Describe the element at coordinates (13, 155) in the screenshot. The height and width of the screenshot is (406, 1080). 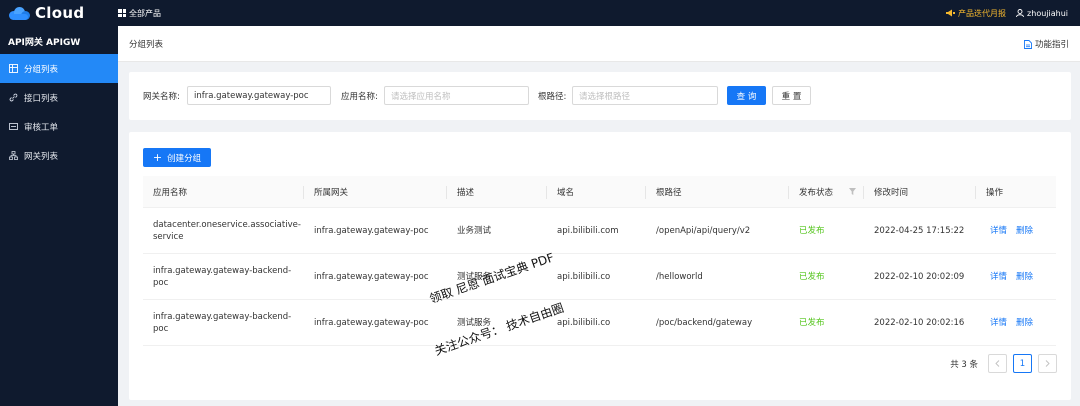
I see `network-icon` at that location.